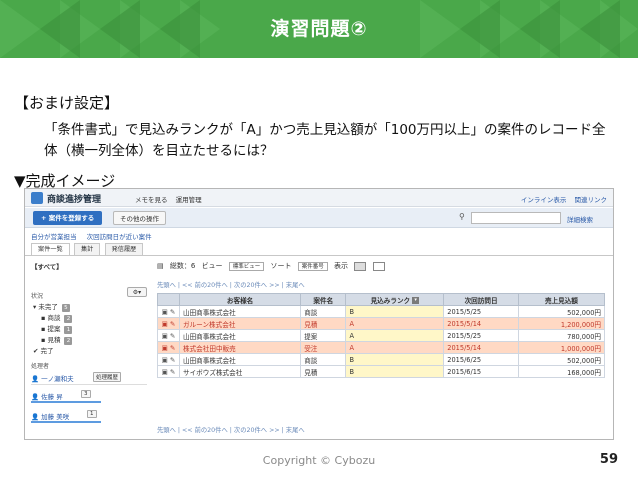  Describe the element at coordinates (312, 266) in the screenshot. I see `sort-select: 案件番号` at that location.